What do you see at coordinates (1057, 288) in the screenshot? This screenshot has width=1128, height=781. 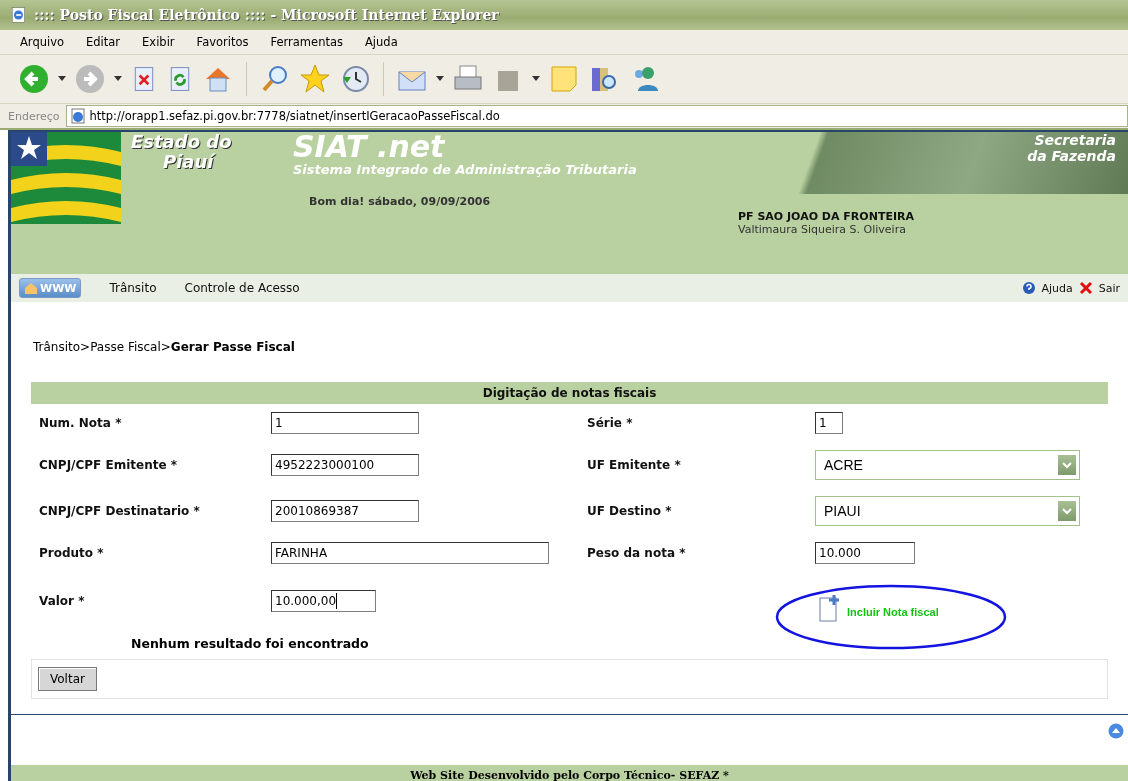 I see `help-link: Ajuda` at bounding box center [1057, 288].